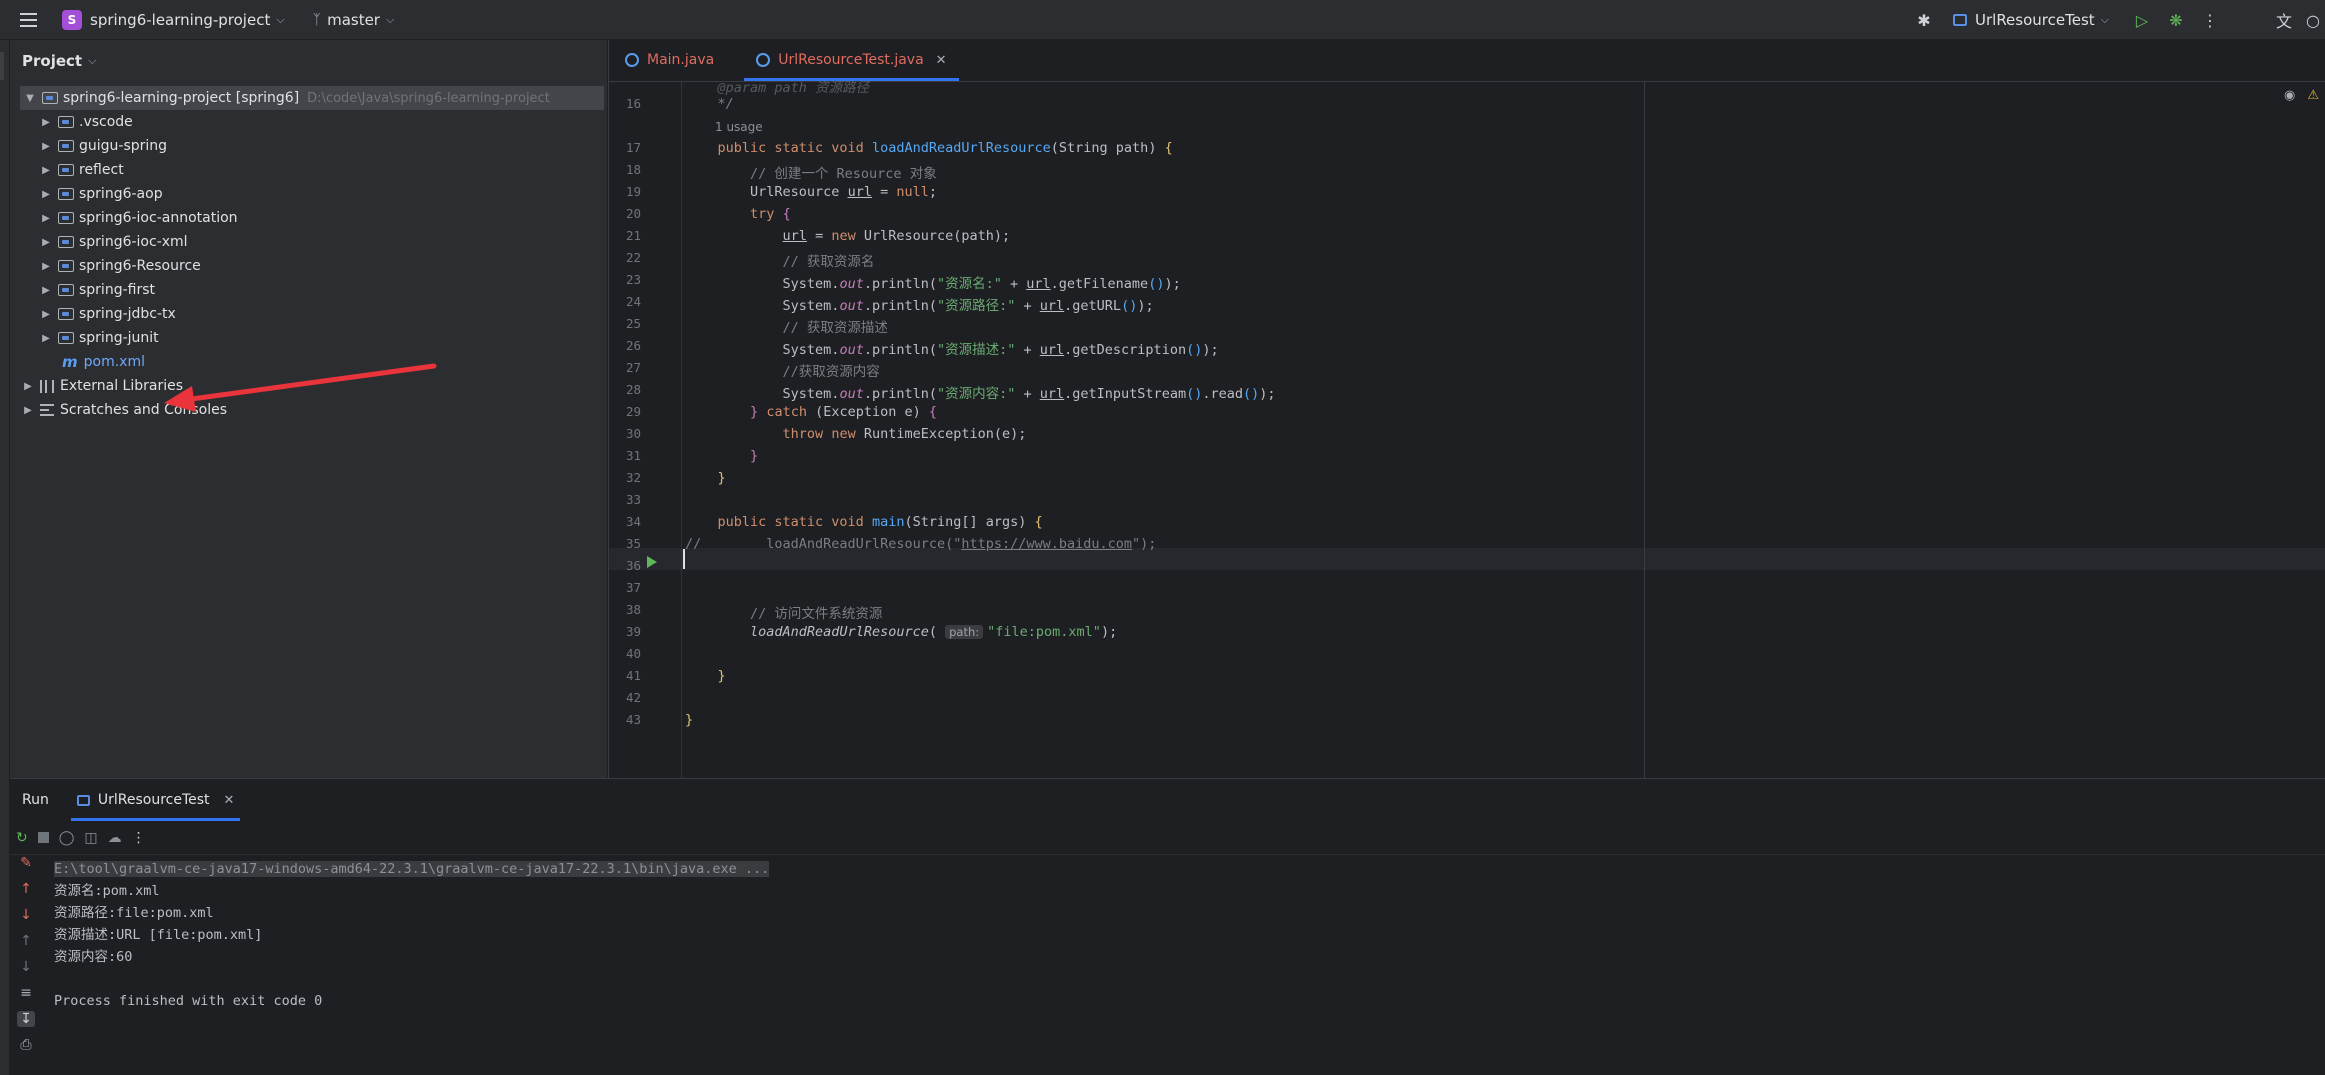  I want to click on tree-item-spring6-ioc-xml: ▶ spring6-ioc-xml, so click(113, 242).